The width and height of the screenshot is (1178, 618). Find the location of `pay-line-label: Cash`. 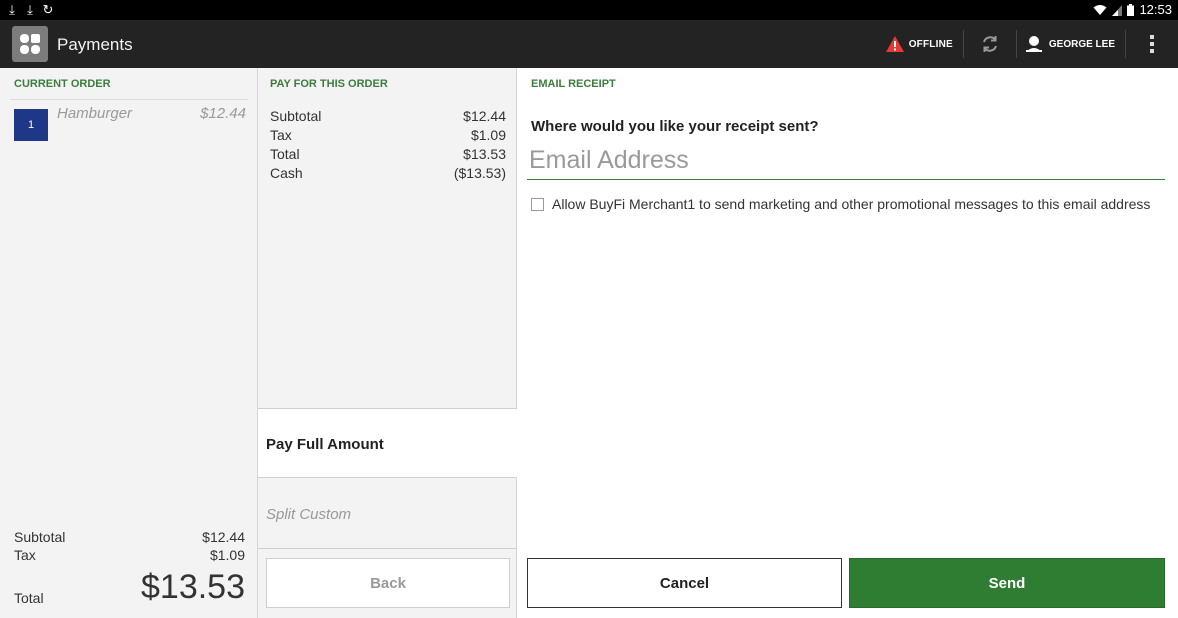

pay-line-label: Cash is located at coordinates (286, 173).